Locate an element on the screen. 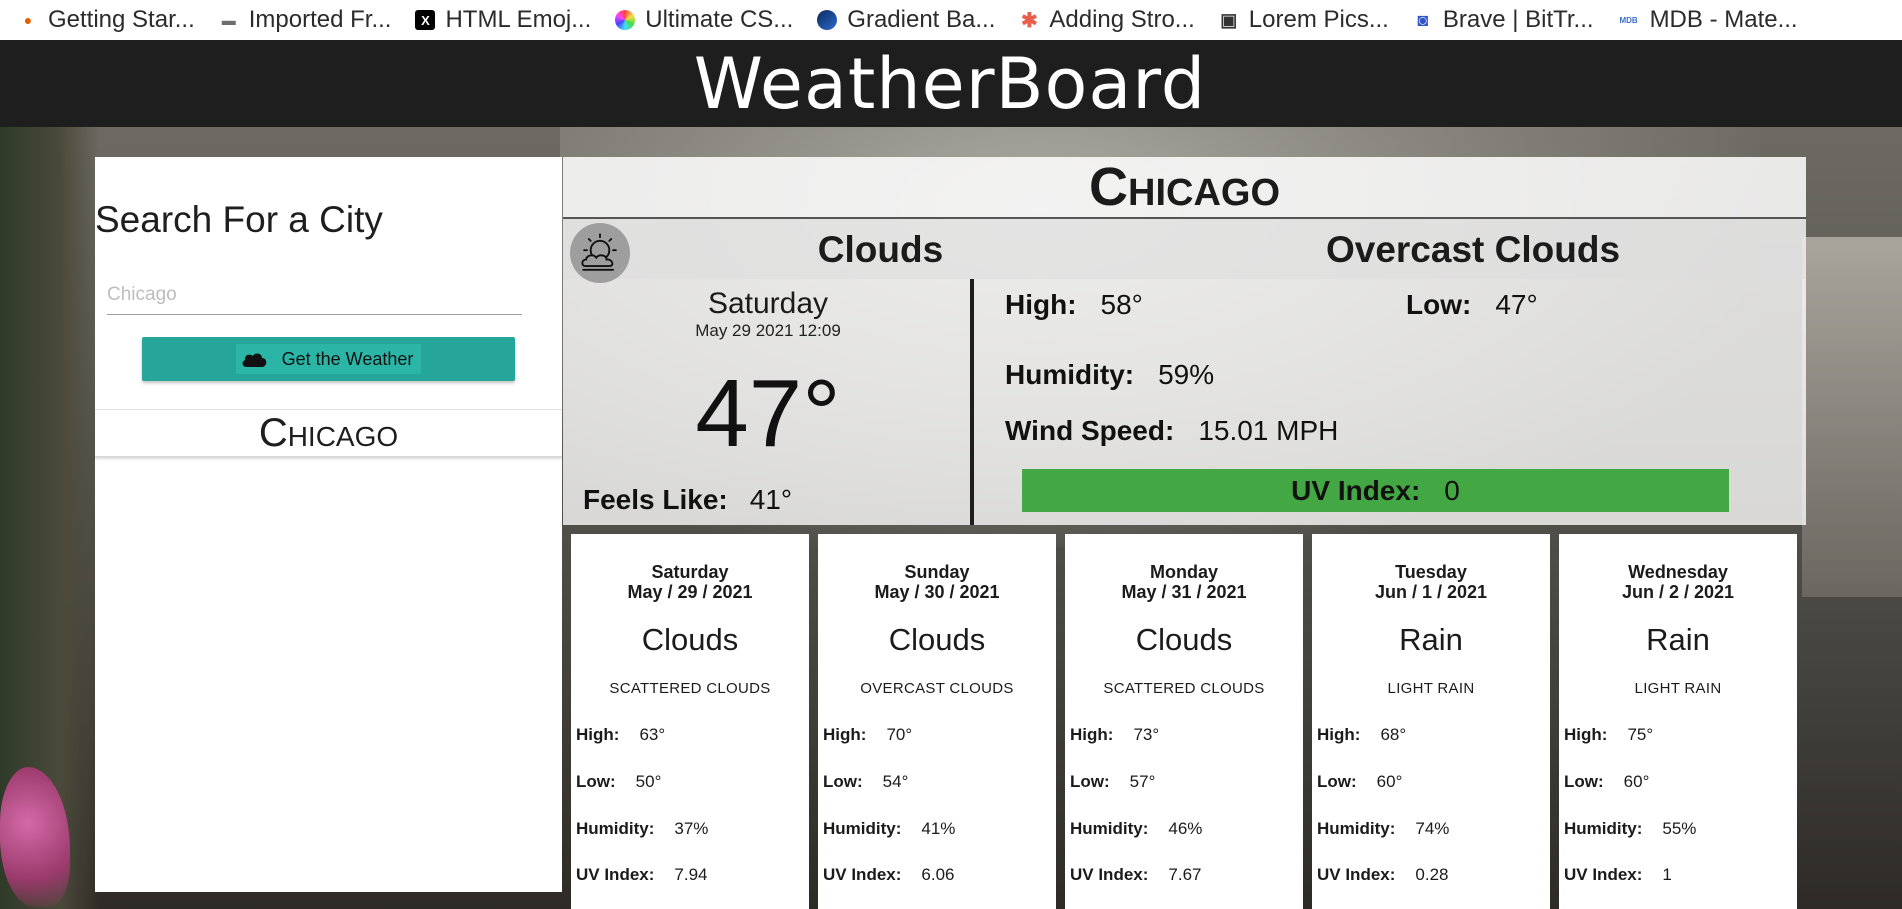  forecast-condition: Clouds is located at coordinates (1184, 639).